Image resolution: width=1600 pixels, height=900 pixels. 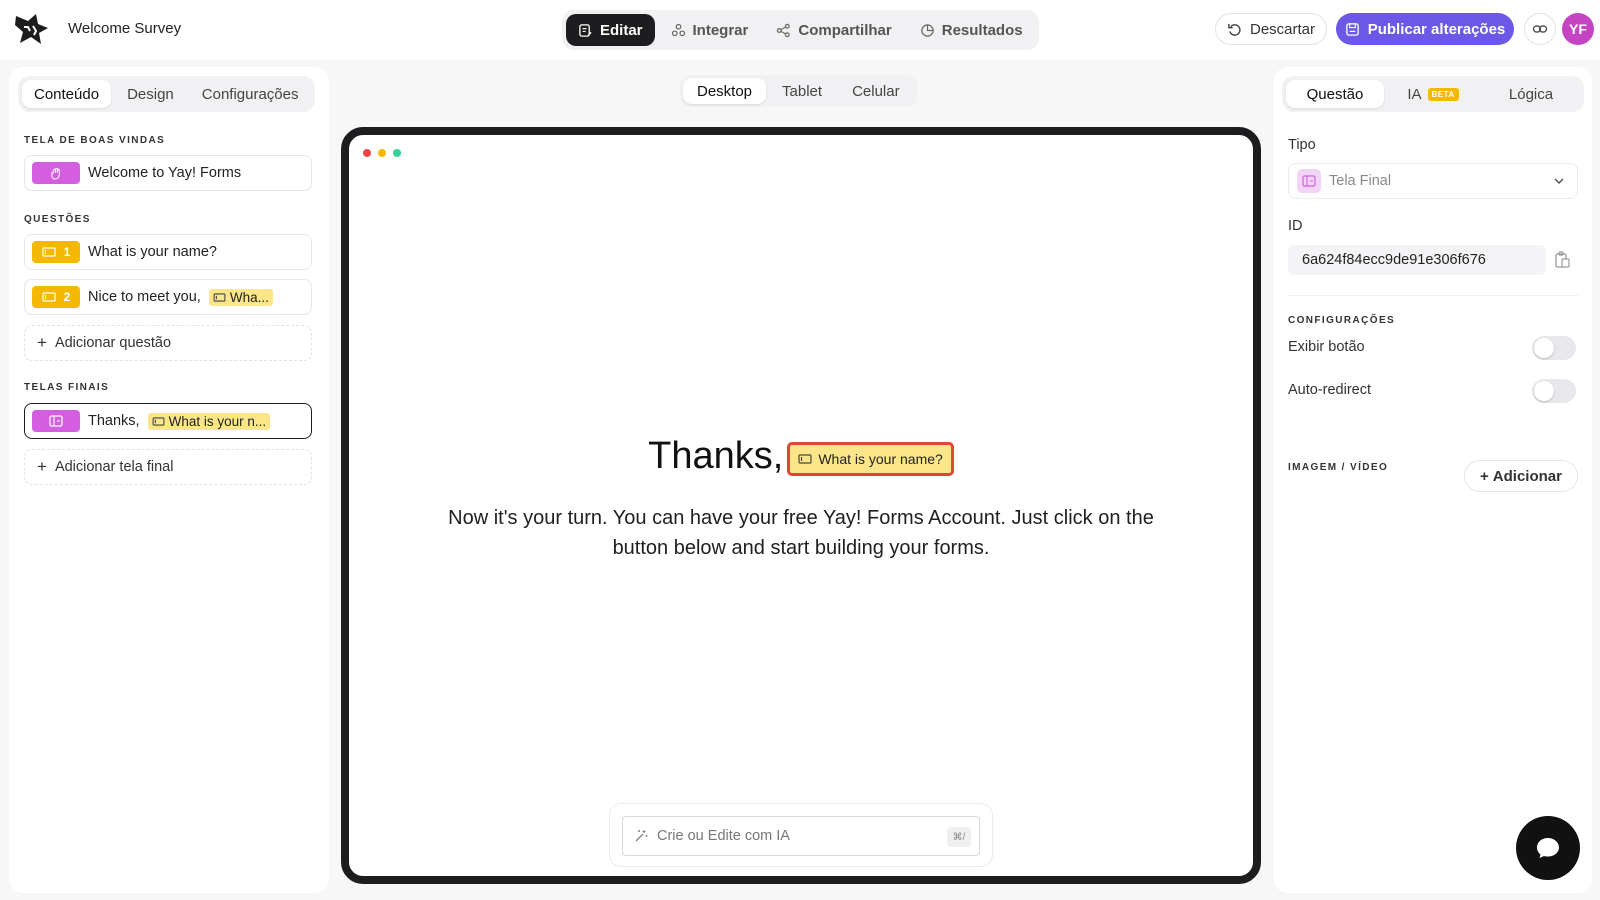 What do you see at coordinates (725, 91) in the screenshot?
I see `device-tab-desktop: Desktop` at bounding box center [725, 91].